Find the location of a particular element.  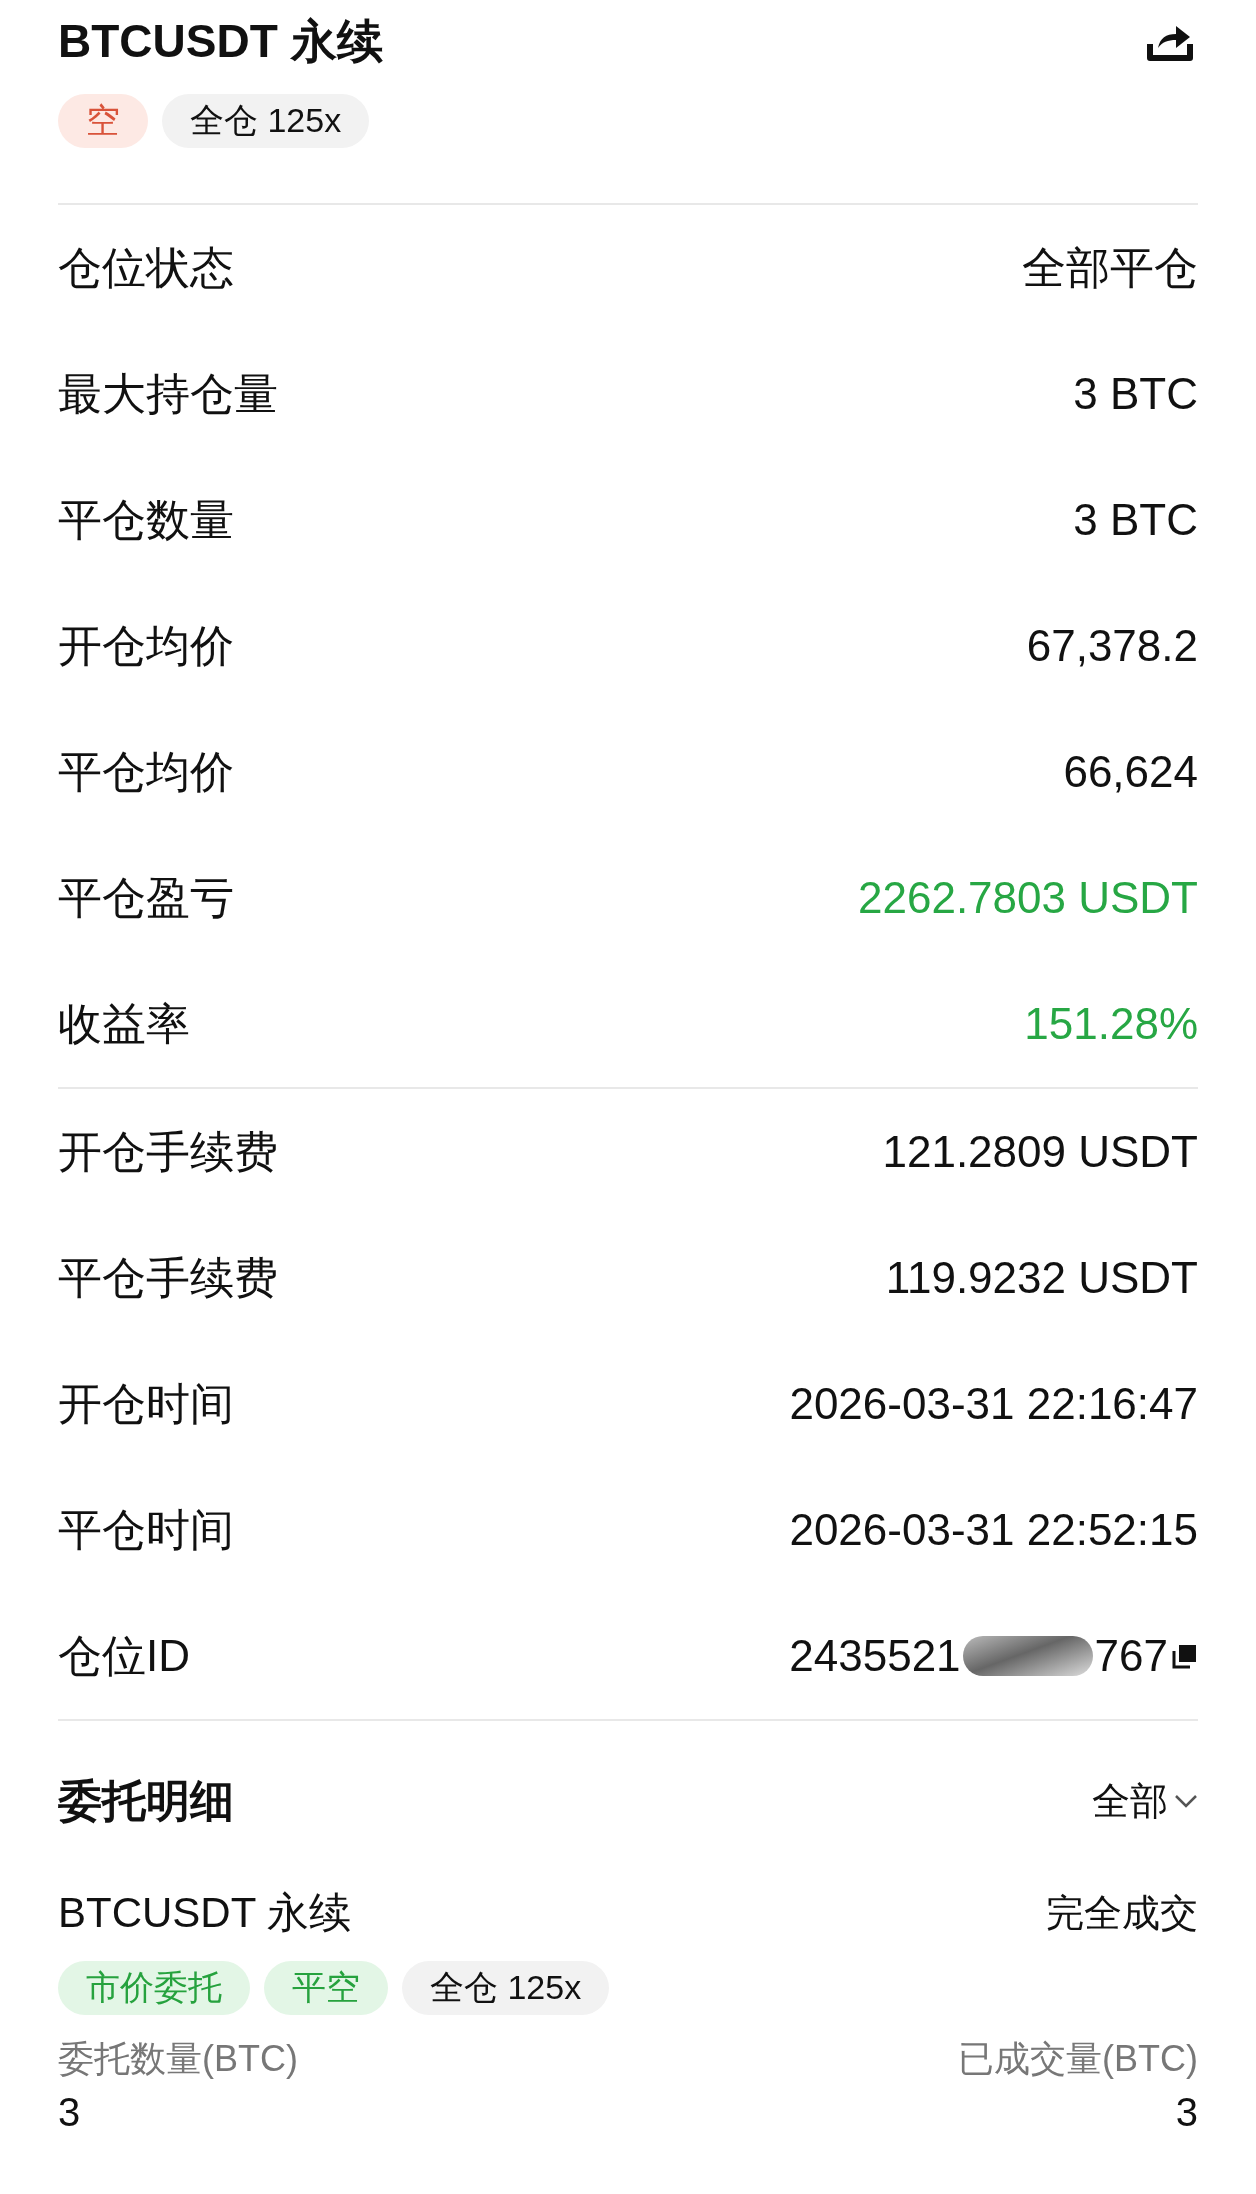

field-label: 平仓数量 is located at coordinates (146, 519).